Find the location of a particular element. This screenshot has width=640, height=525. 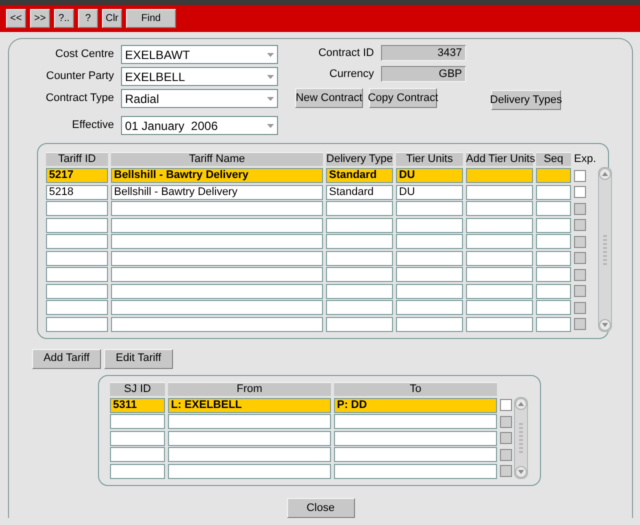

toolbar-button: Find is located at coordinates (151, 18).